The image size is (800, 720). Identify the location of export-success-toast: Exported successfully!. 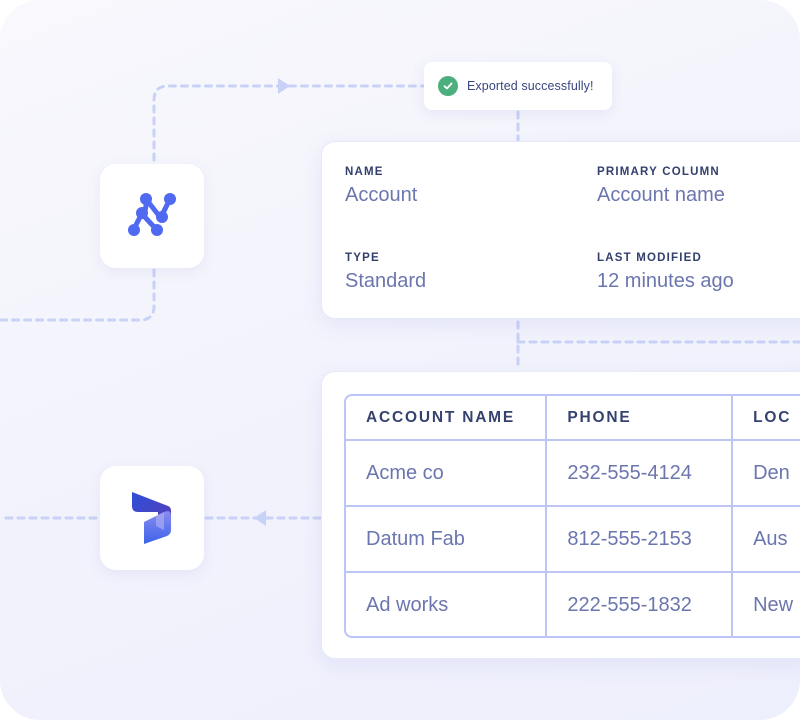
(518, 86).